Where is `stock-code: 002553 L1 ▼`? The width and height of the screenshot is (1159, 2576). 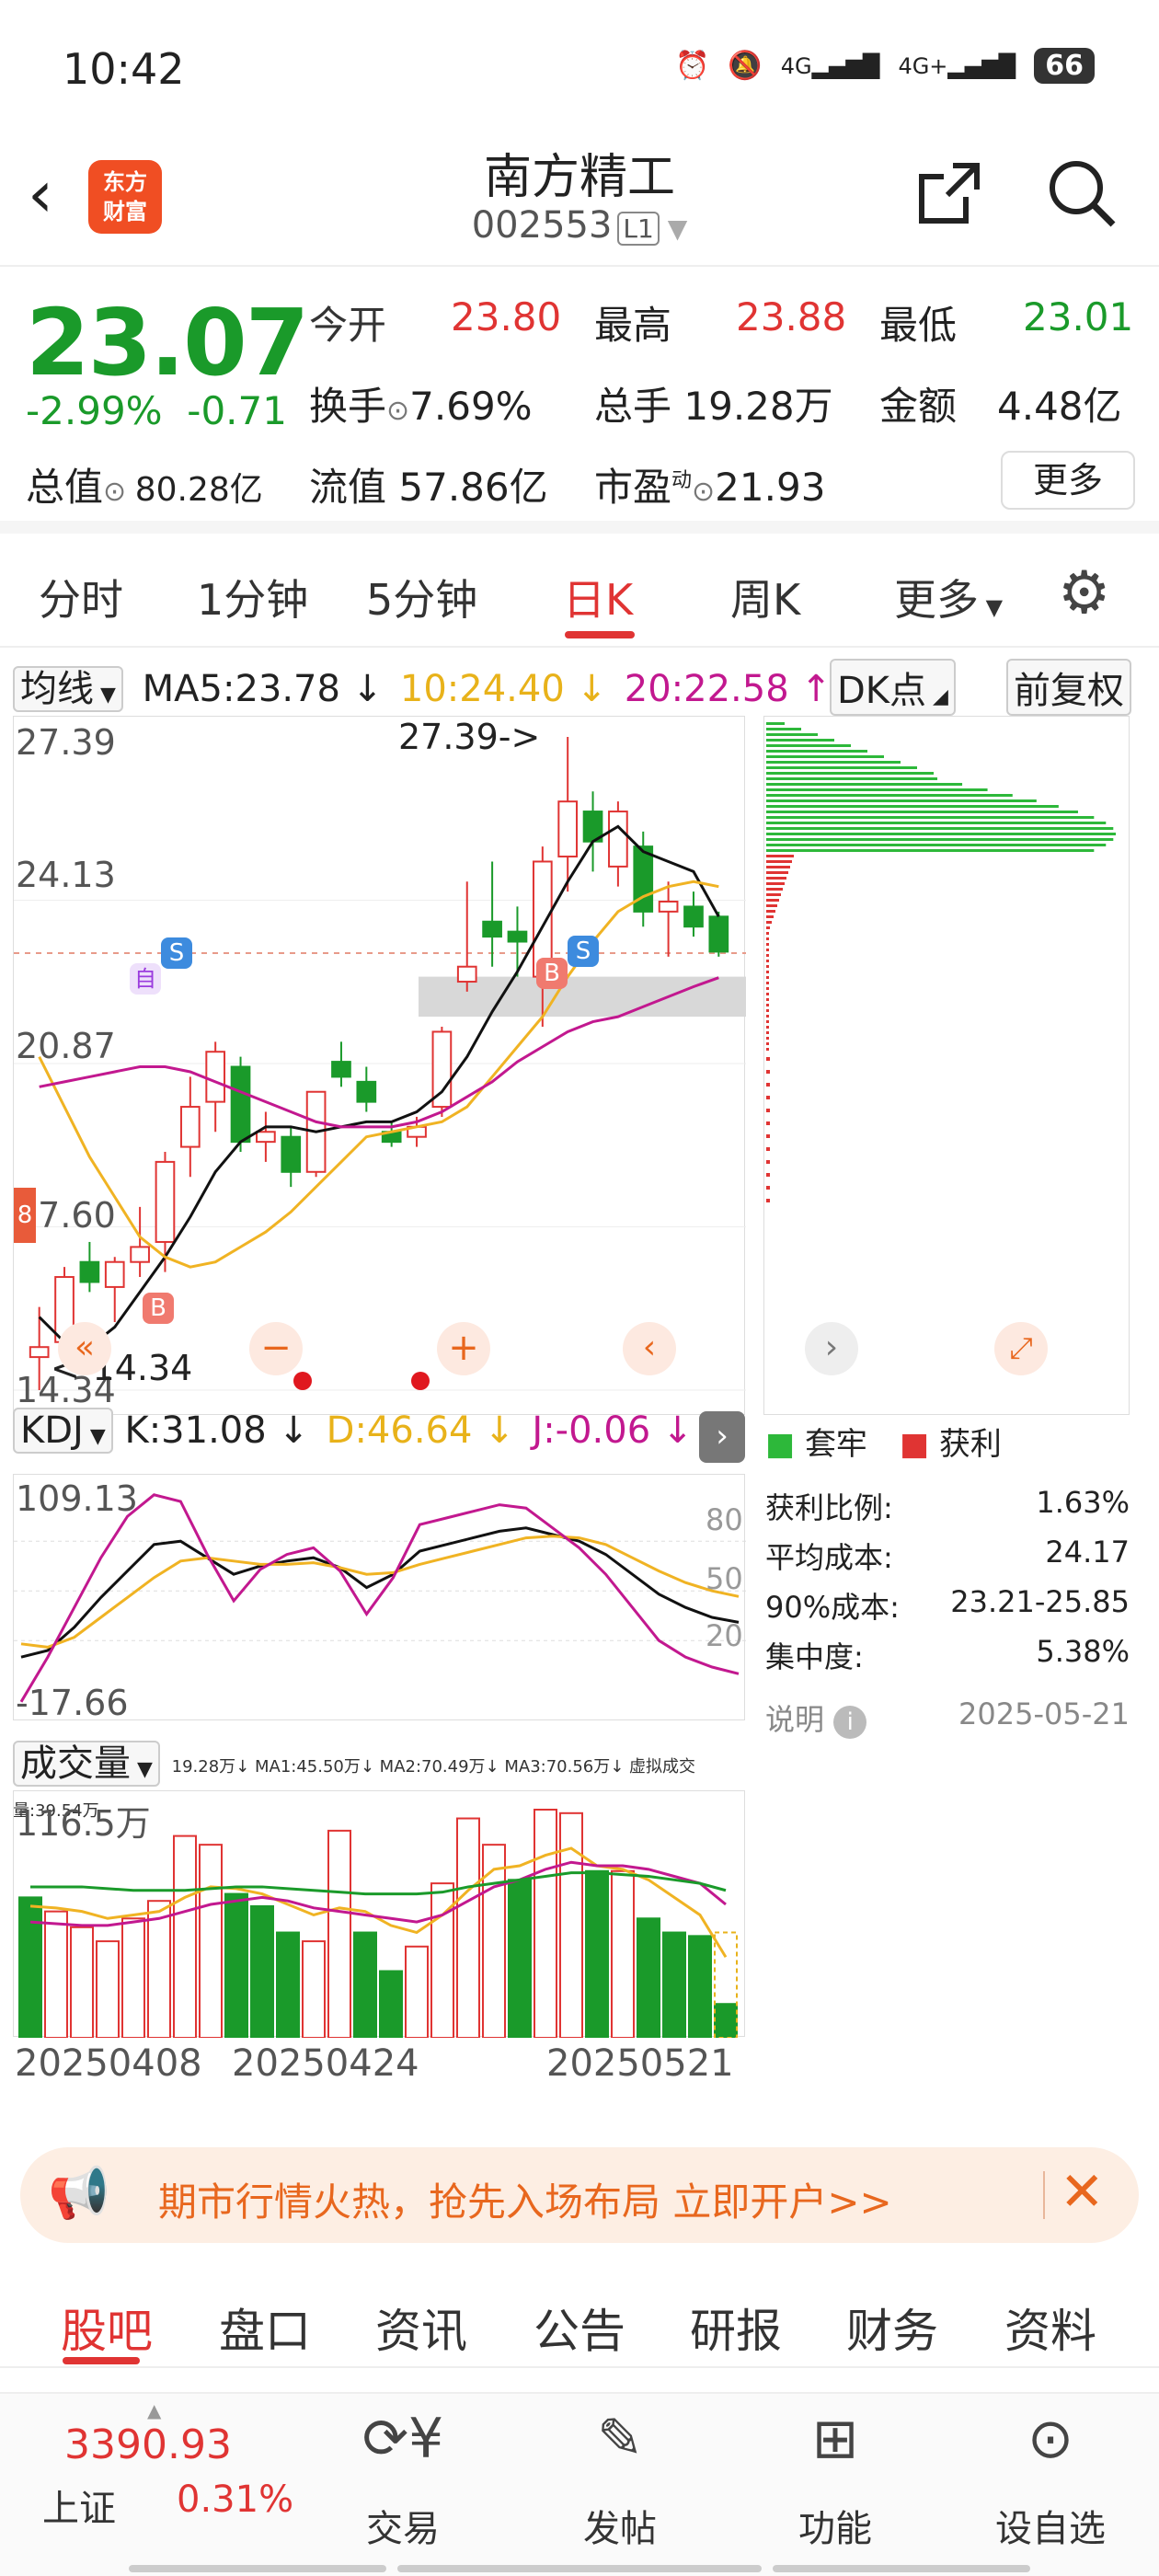
stock-code: 002553 L1 ▼ is located at coordinates (579, 225).